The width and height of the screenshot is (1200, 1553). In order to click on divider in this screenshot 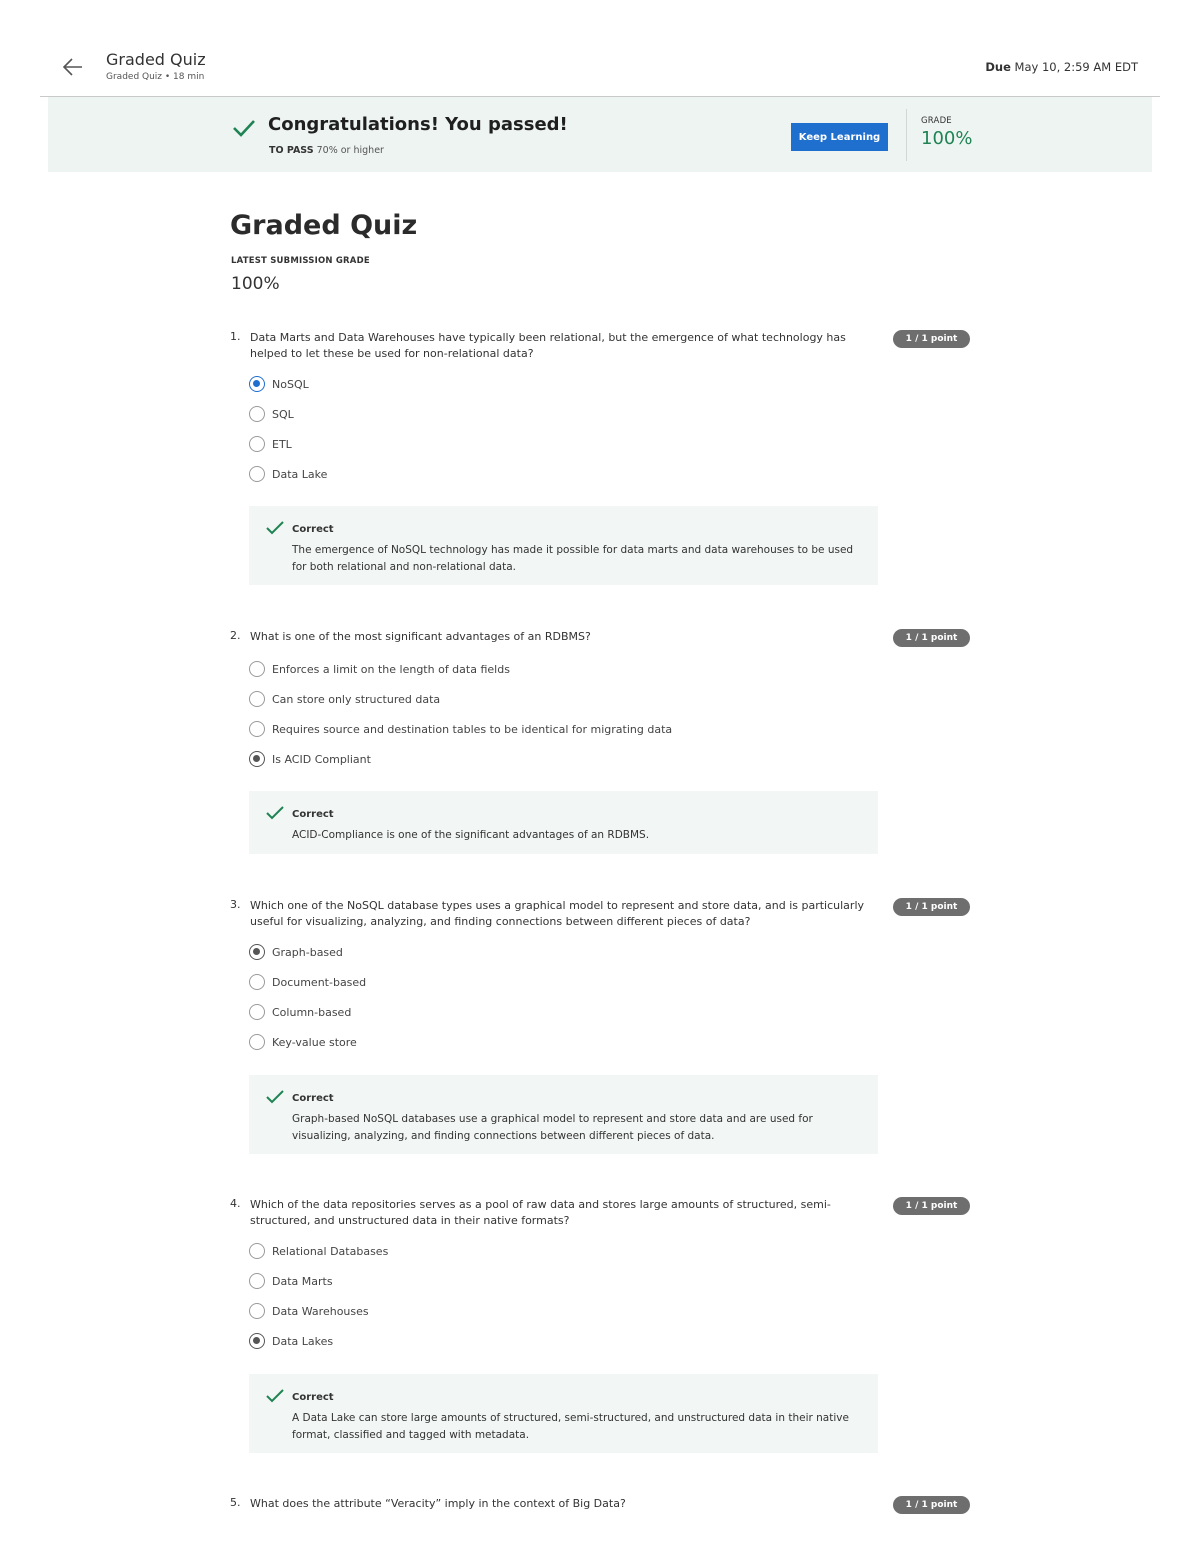, I will do `click(906, 135)`.